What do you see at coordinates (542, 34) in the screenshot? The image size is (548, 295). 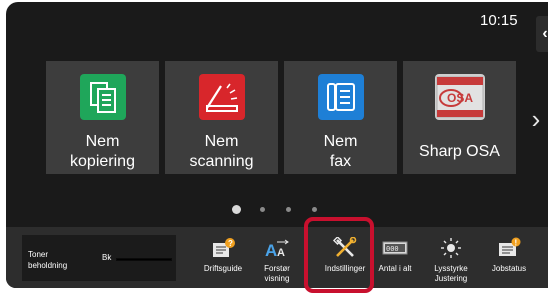 I see `chevron-left-icon: ‹` at bounding box center [542, 34].